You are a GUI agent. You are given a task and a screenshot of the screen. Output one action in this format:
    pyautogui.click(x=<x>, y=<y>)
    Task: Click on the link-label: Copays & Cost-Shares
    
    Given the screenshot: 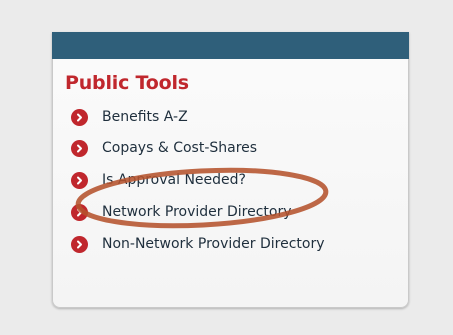 What is the action you would take?
    pyautogui.click(x=180, y=148)
    